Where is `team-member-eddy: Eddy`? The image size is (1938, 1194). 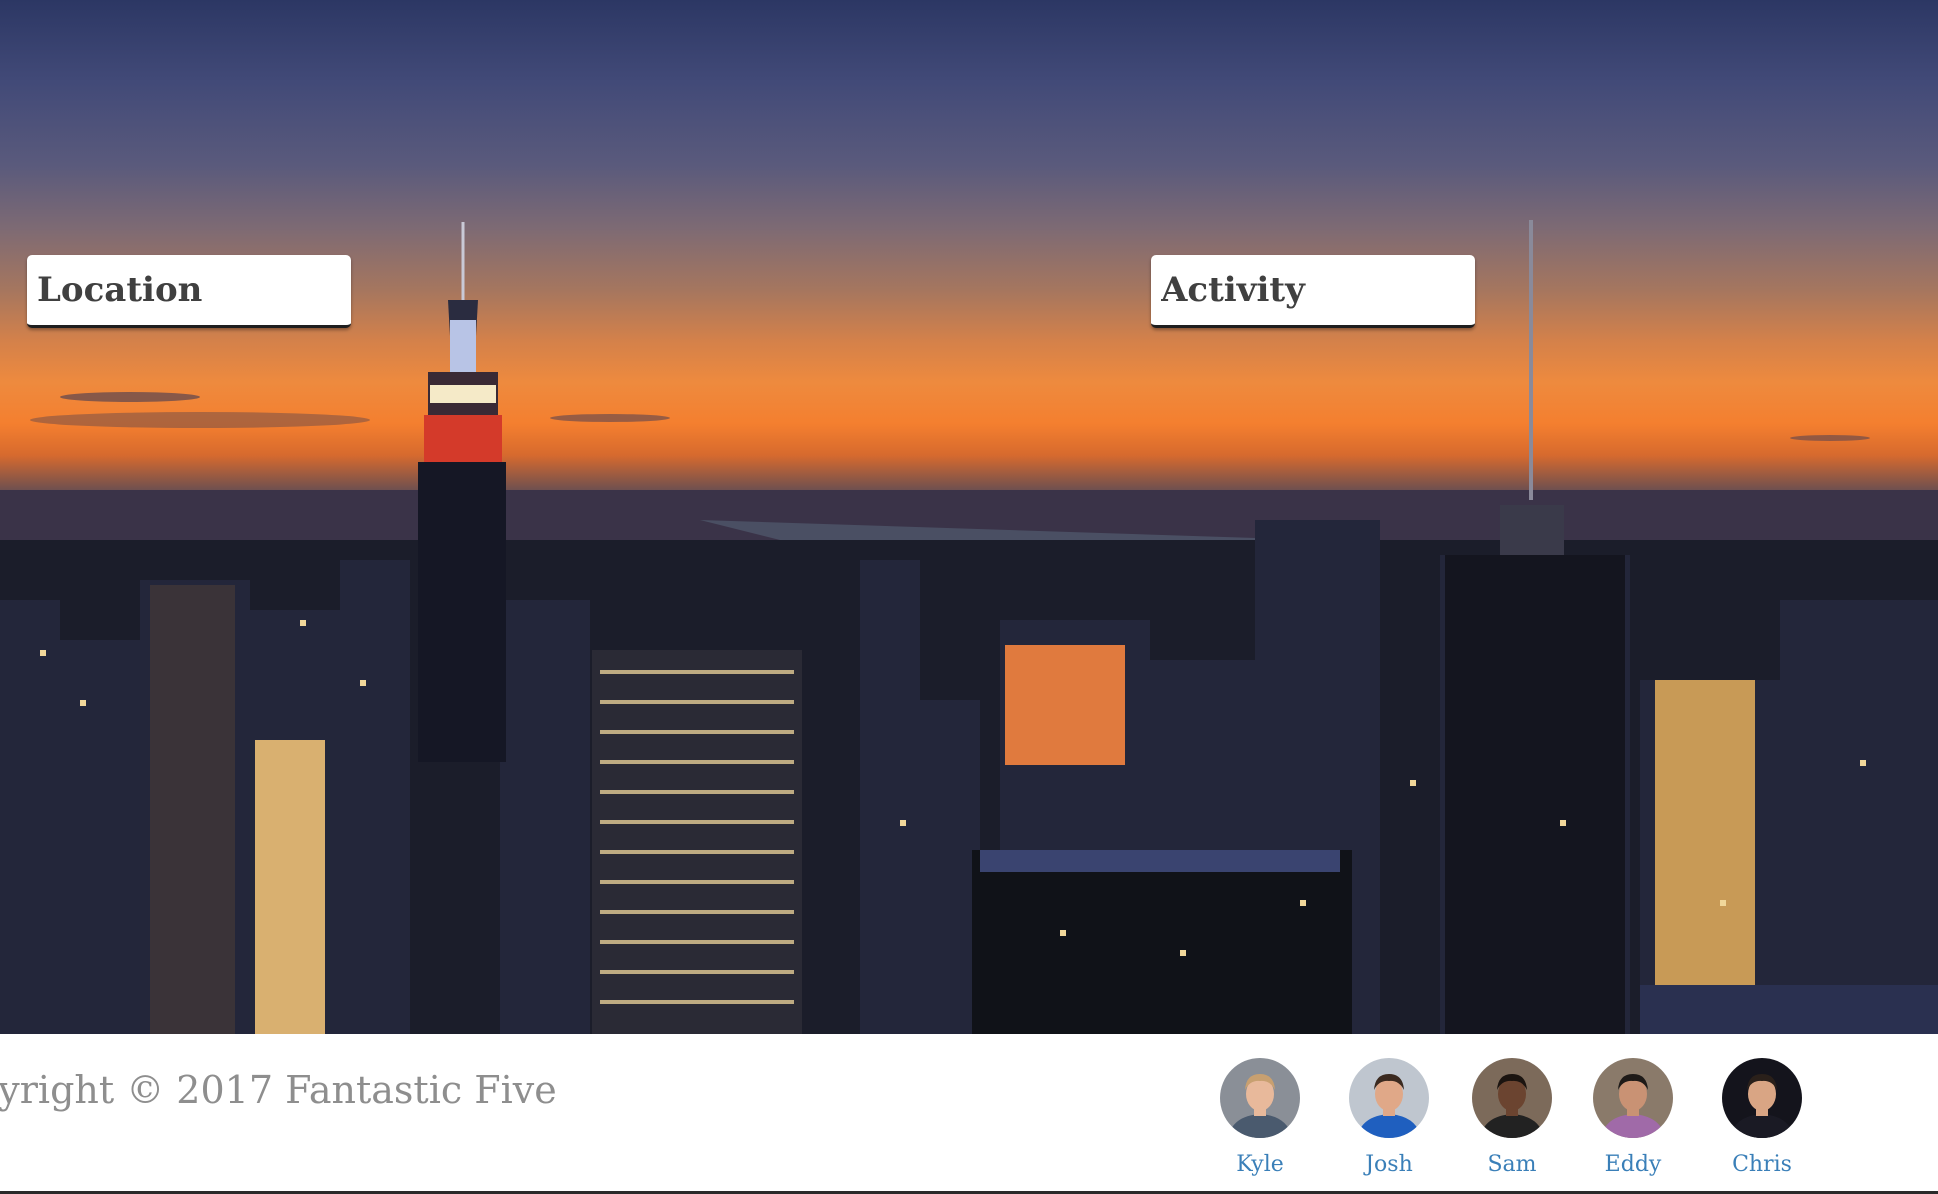
team-member-eddy: Eddy is located at coordinates (1633, 1117).